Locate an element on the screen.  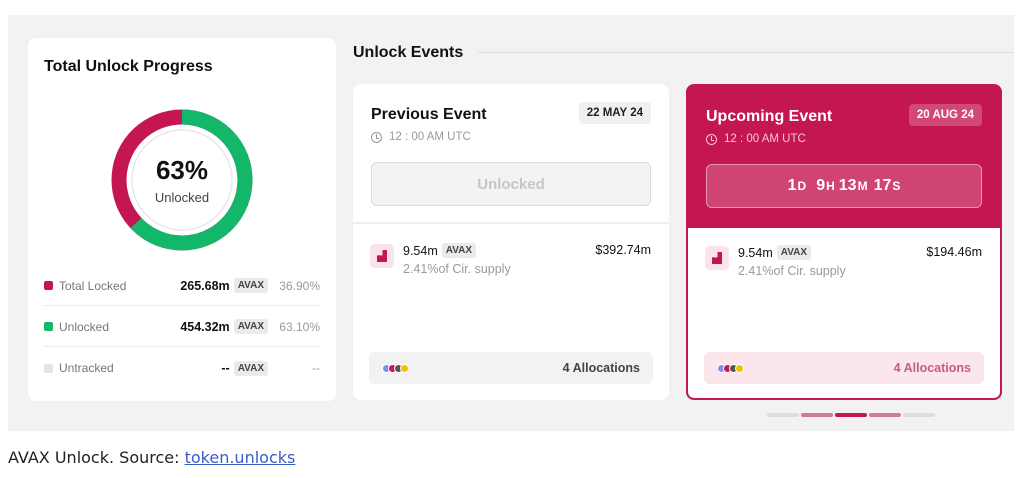
legend-percent: 63.10% is located at coordinates (299, 326).